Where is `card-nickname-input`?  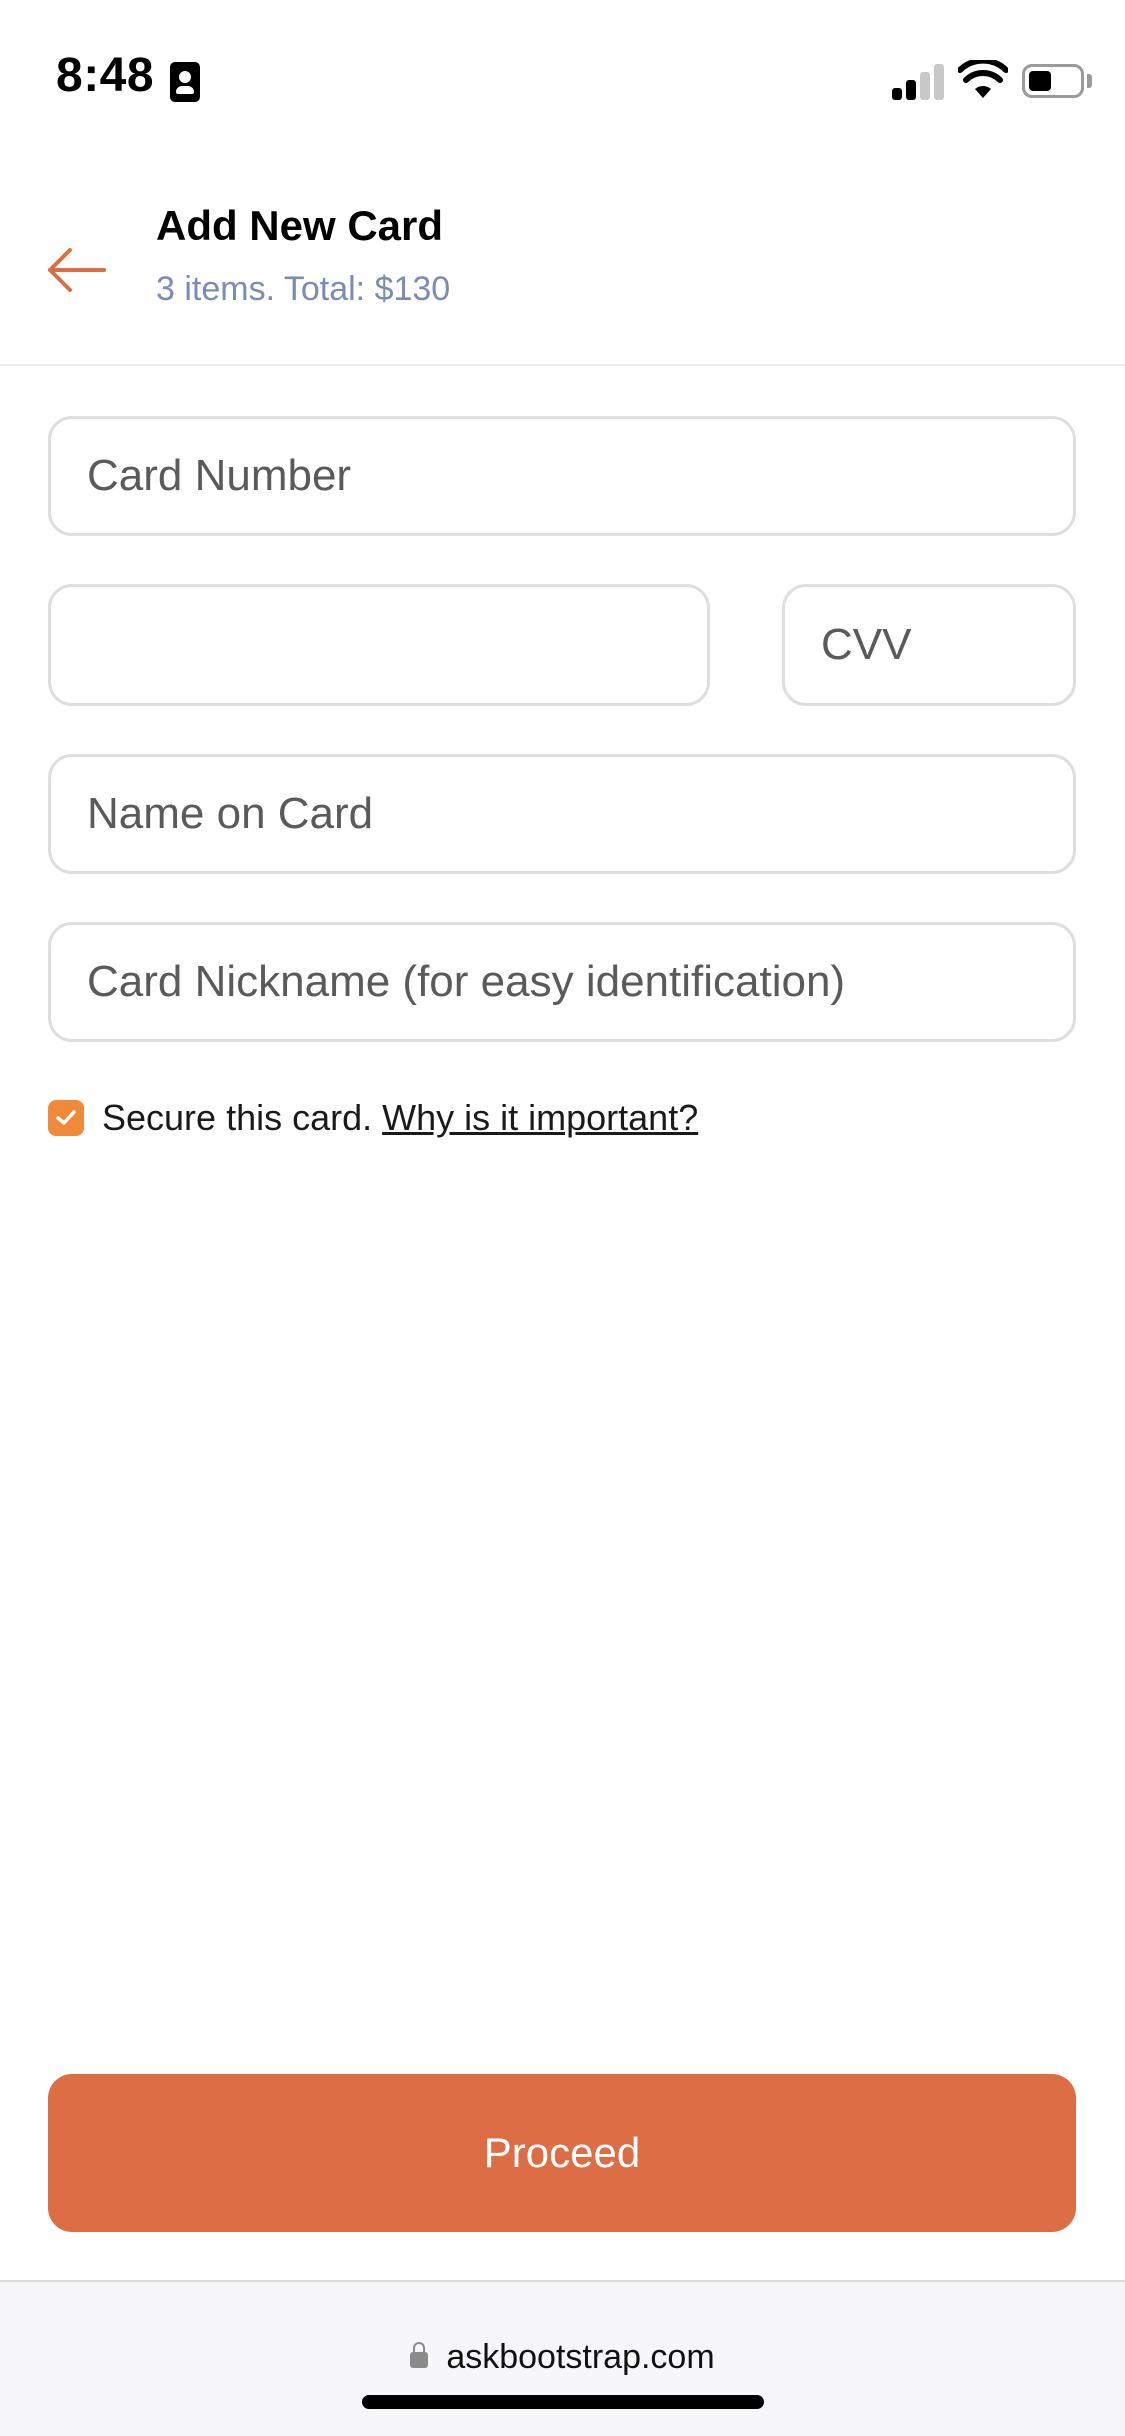 card-nickname-input is located at coordinates (562, 982).